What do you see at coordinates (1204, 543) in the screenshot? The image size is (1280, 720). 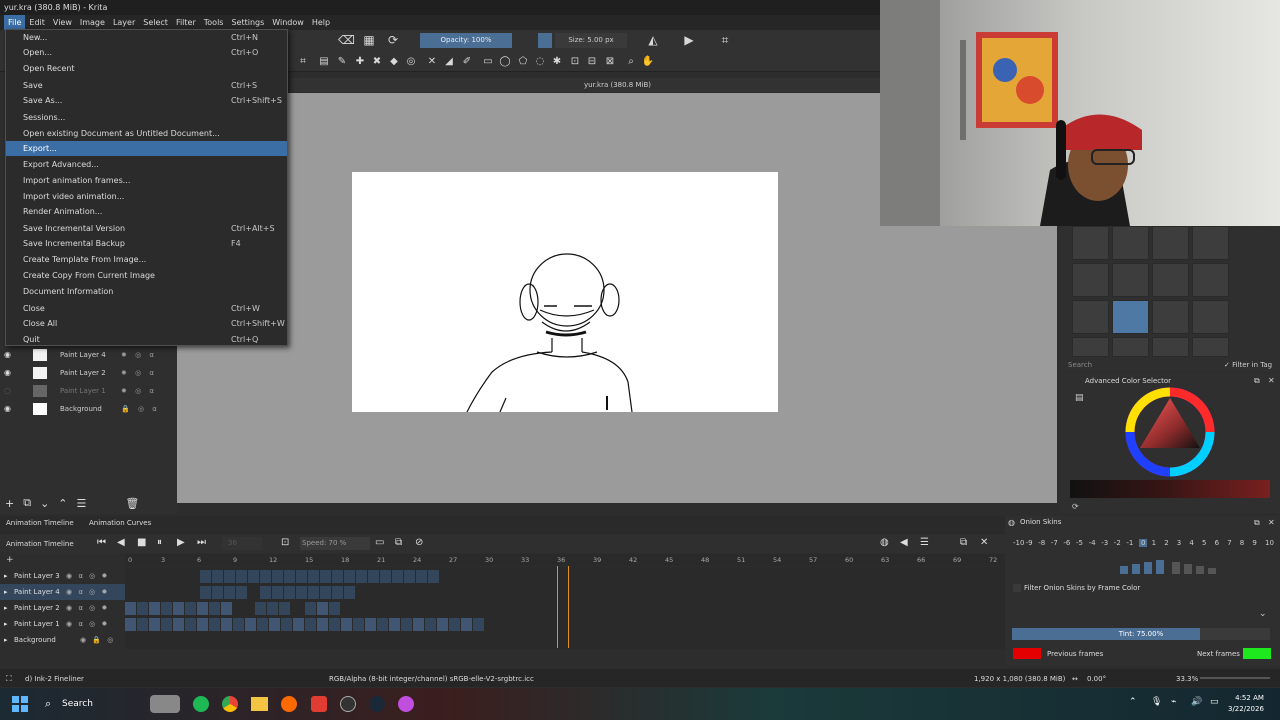 I see `onion-frame-number: 5` at bounding box center [1204, 543].